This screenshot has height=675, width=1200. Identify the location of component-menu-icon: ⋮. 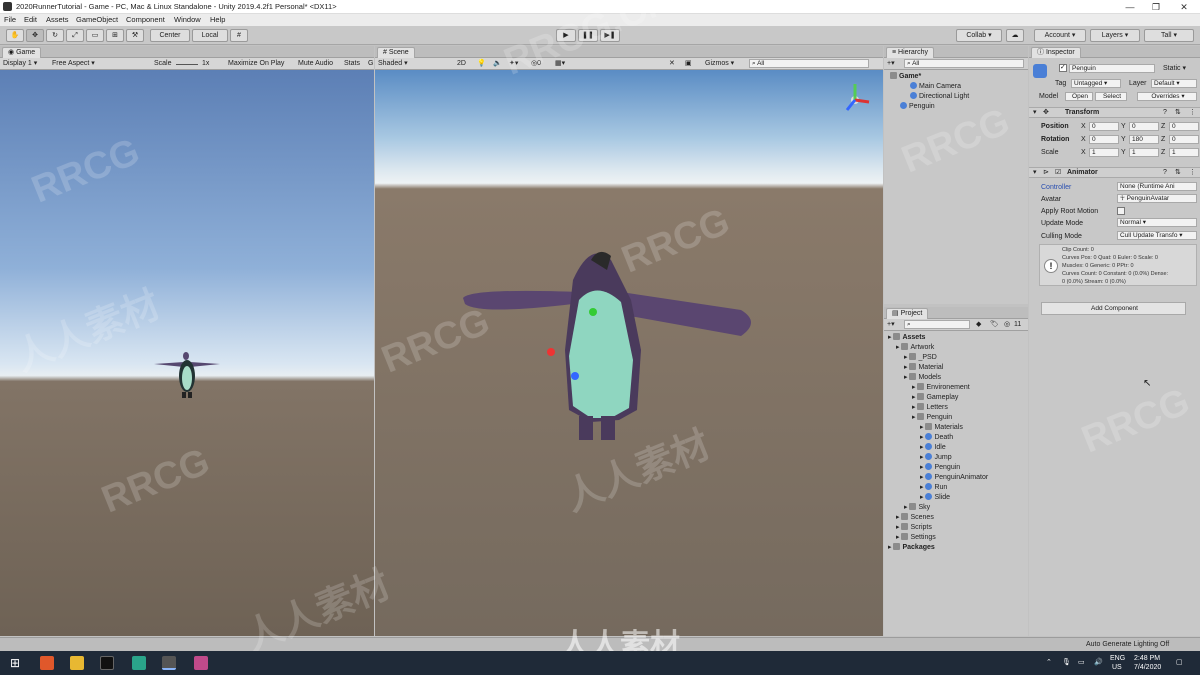
(1192, 172).